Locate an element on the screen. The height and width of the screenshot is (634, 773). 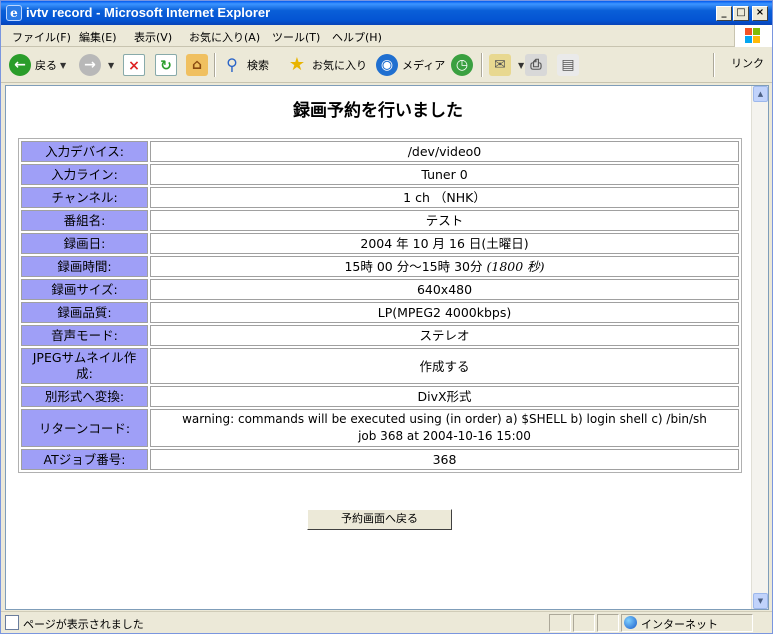
ie-icon: e is located at coordinates (14, 13).